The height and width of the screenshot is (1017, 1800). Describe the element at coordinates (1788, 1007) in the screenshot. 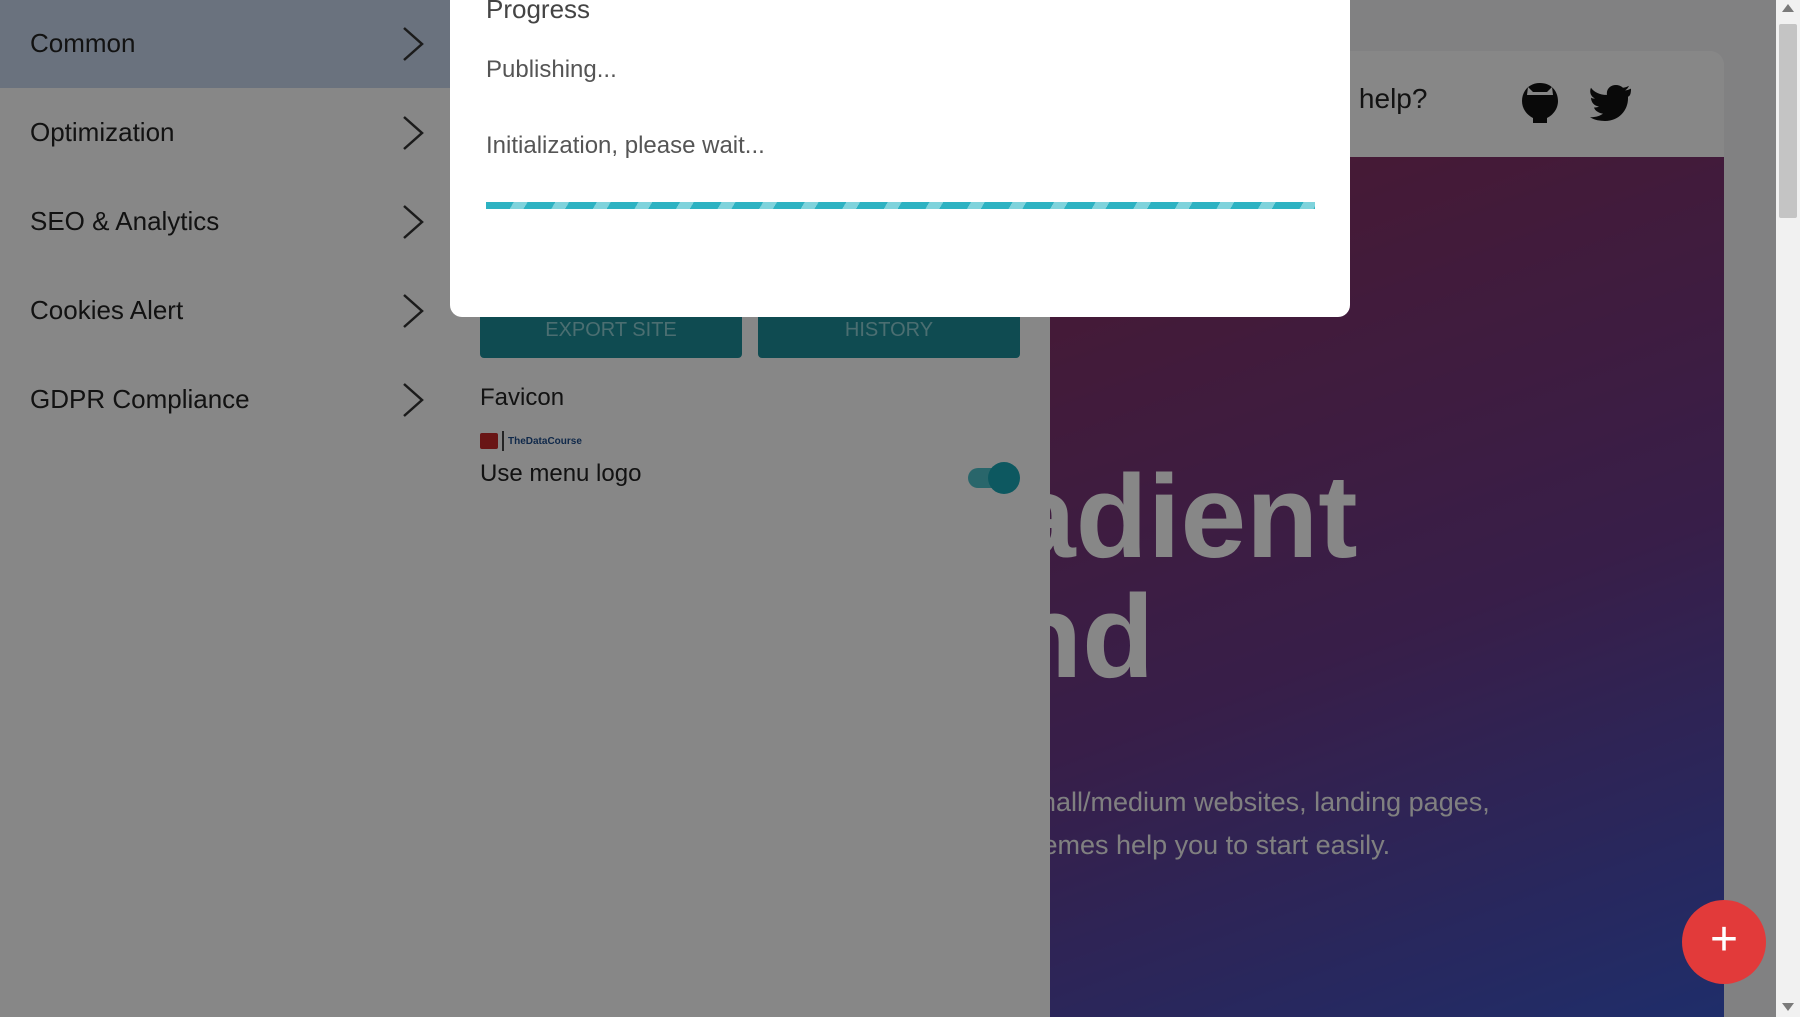

I see `scroll-down-arrow-icon` at that location.